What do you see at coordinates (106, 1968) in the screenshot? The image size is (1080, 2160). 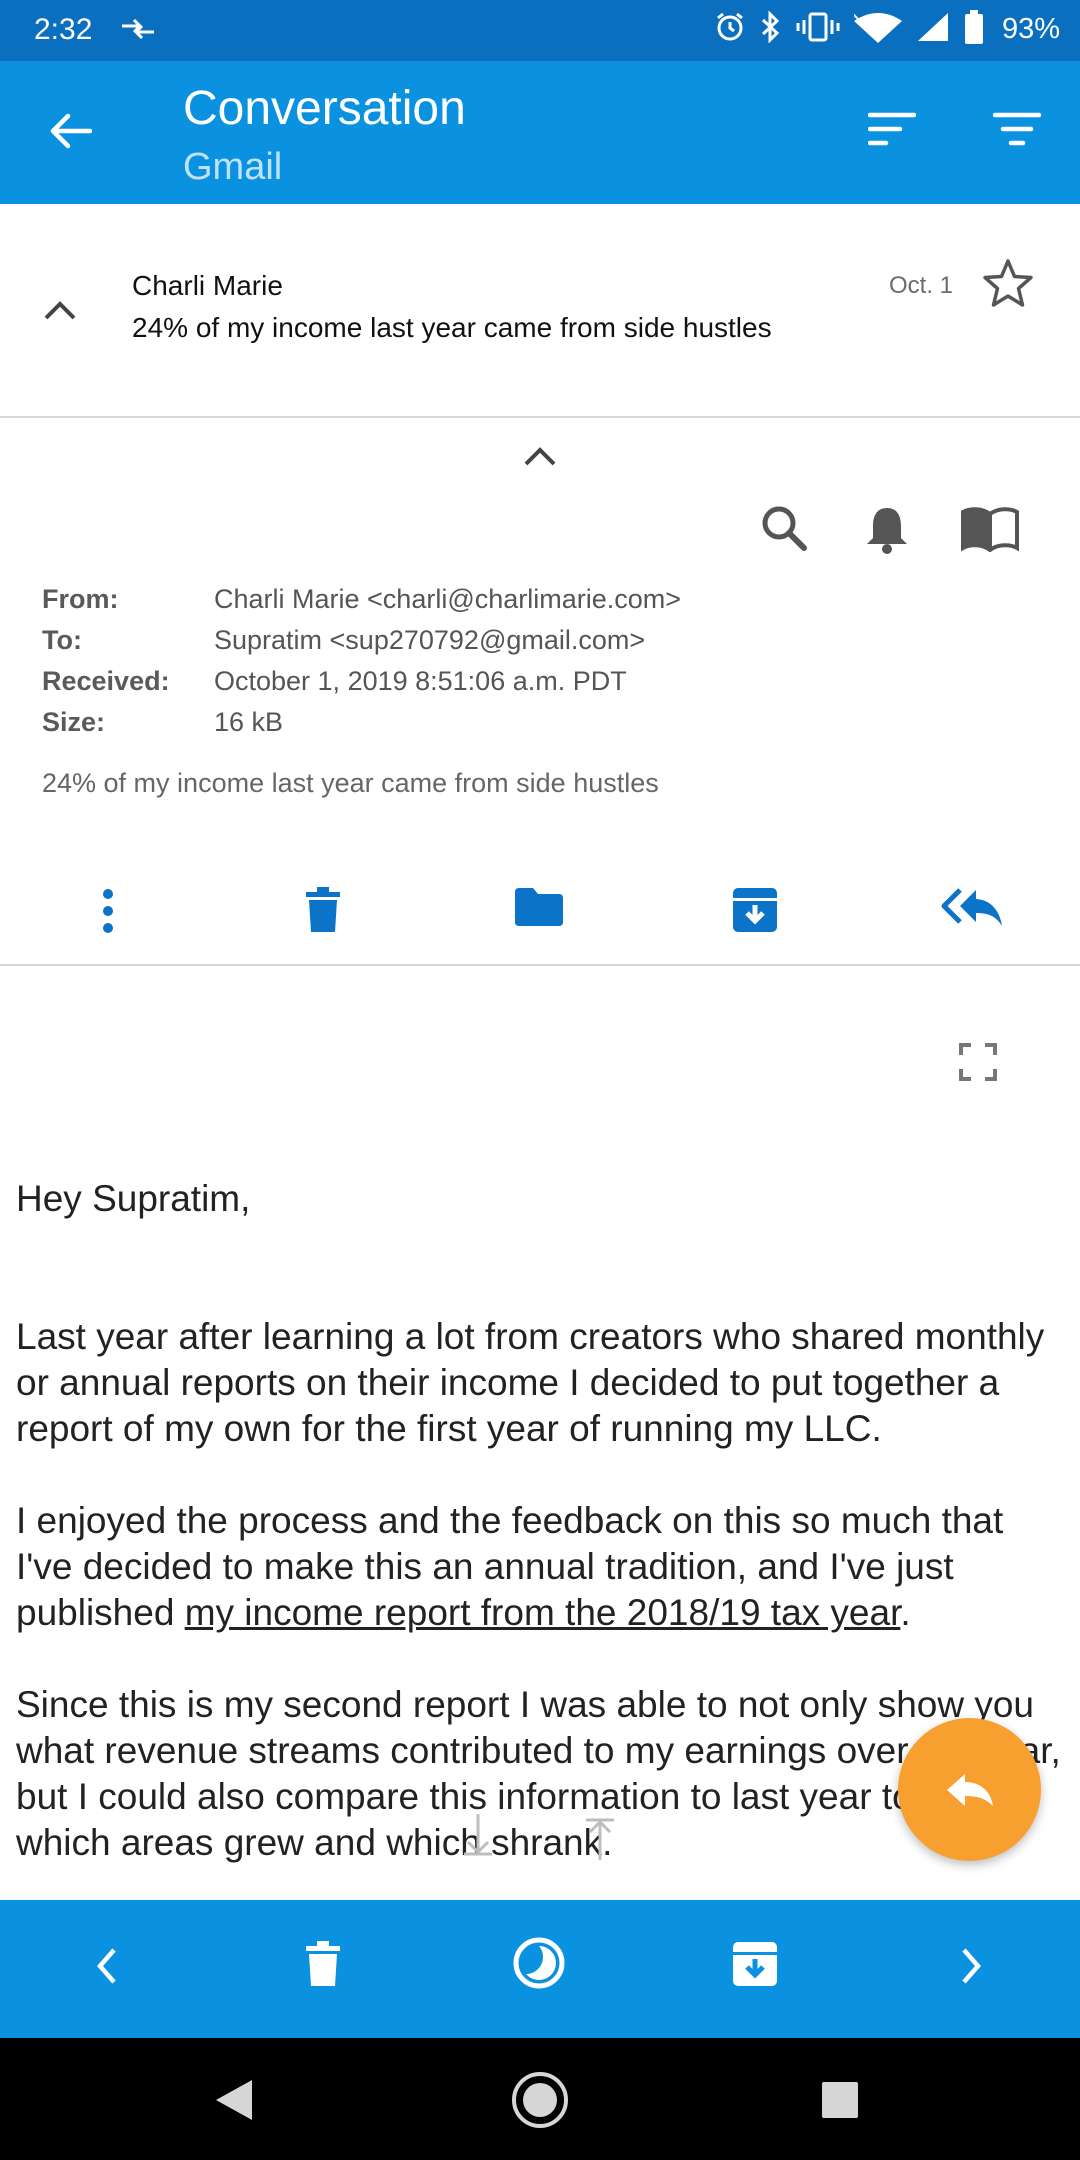 I see `previous-message-icon` at bounding box center [106, 1968].